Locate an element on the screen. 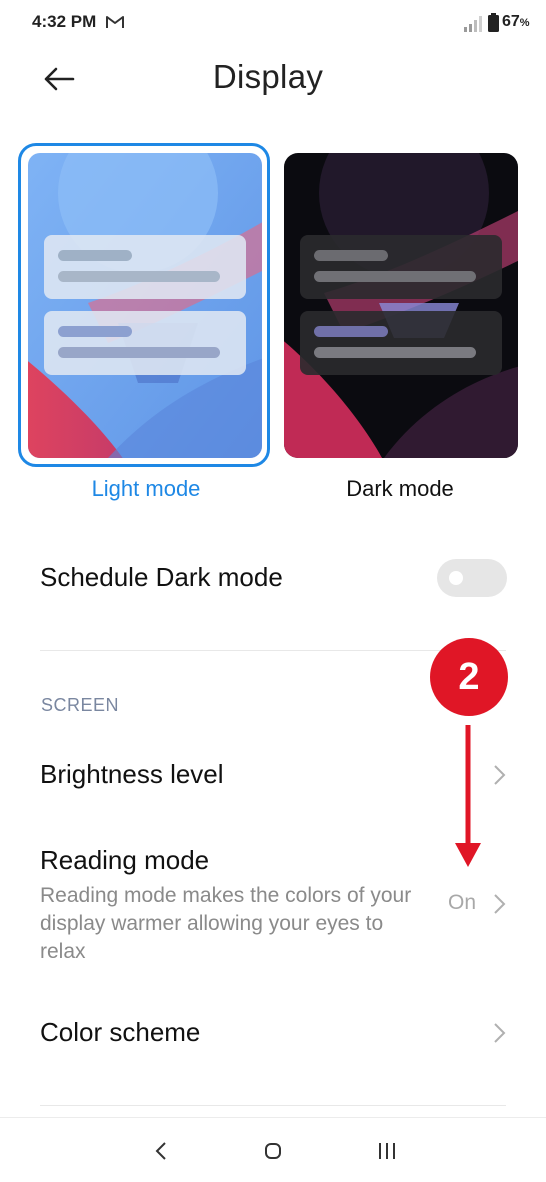 The image size is (546, 1182). color-scheme-label: Color scheme is located at coordinates (120, 1032).